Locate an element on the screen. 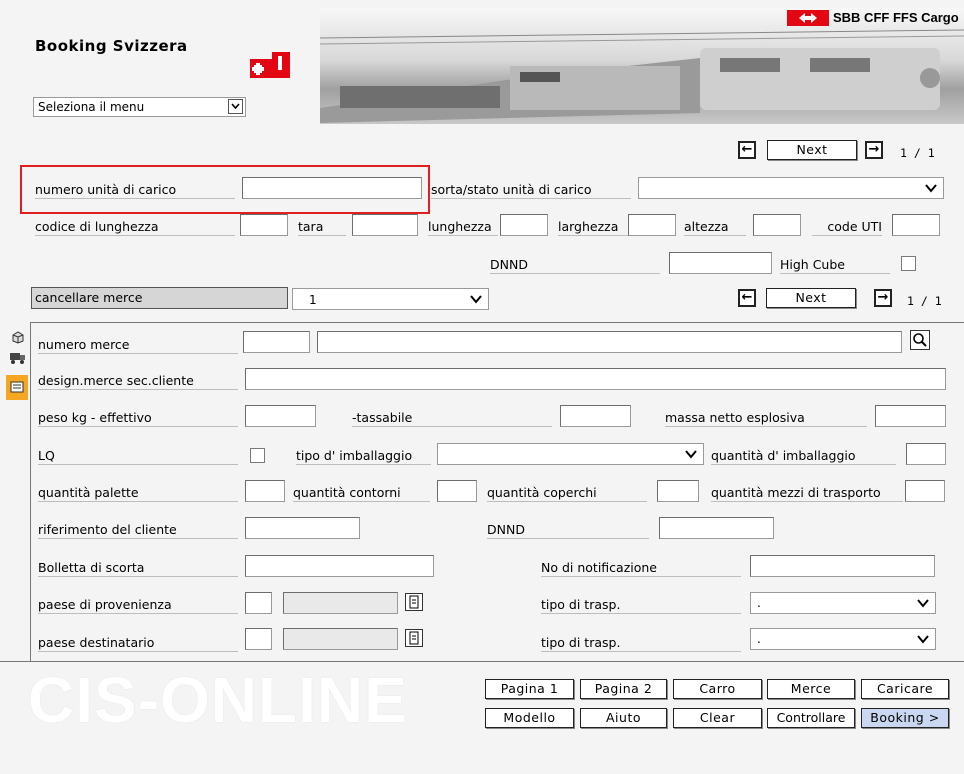  cancel-goods-button: cancellare merce is located at coordinates (159, 298).